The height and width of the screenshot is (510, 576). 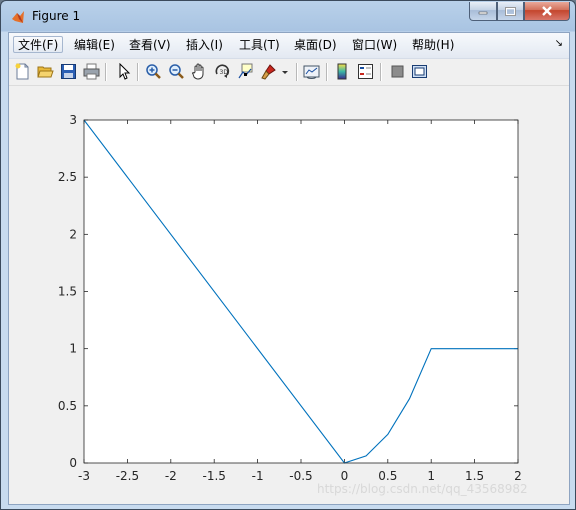 I want to click on watermark-text: https://blog.csdn.net/qq_43568982, so click(x=422, y=489).